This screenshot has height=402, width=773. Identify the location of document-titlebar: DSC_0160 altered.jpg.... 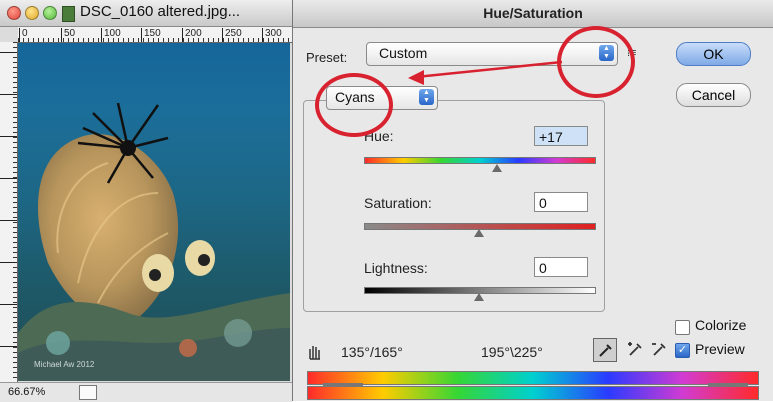
(146, 13).